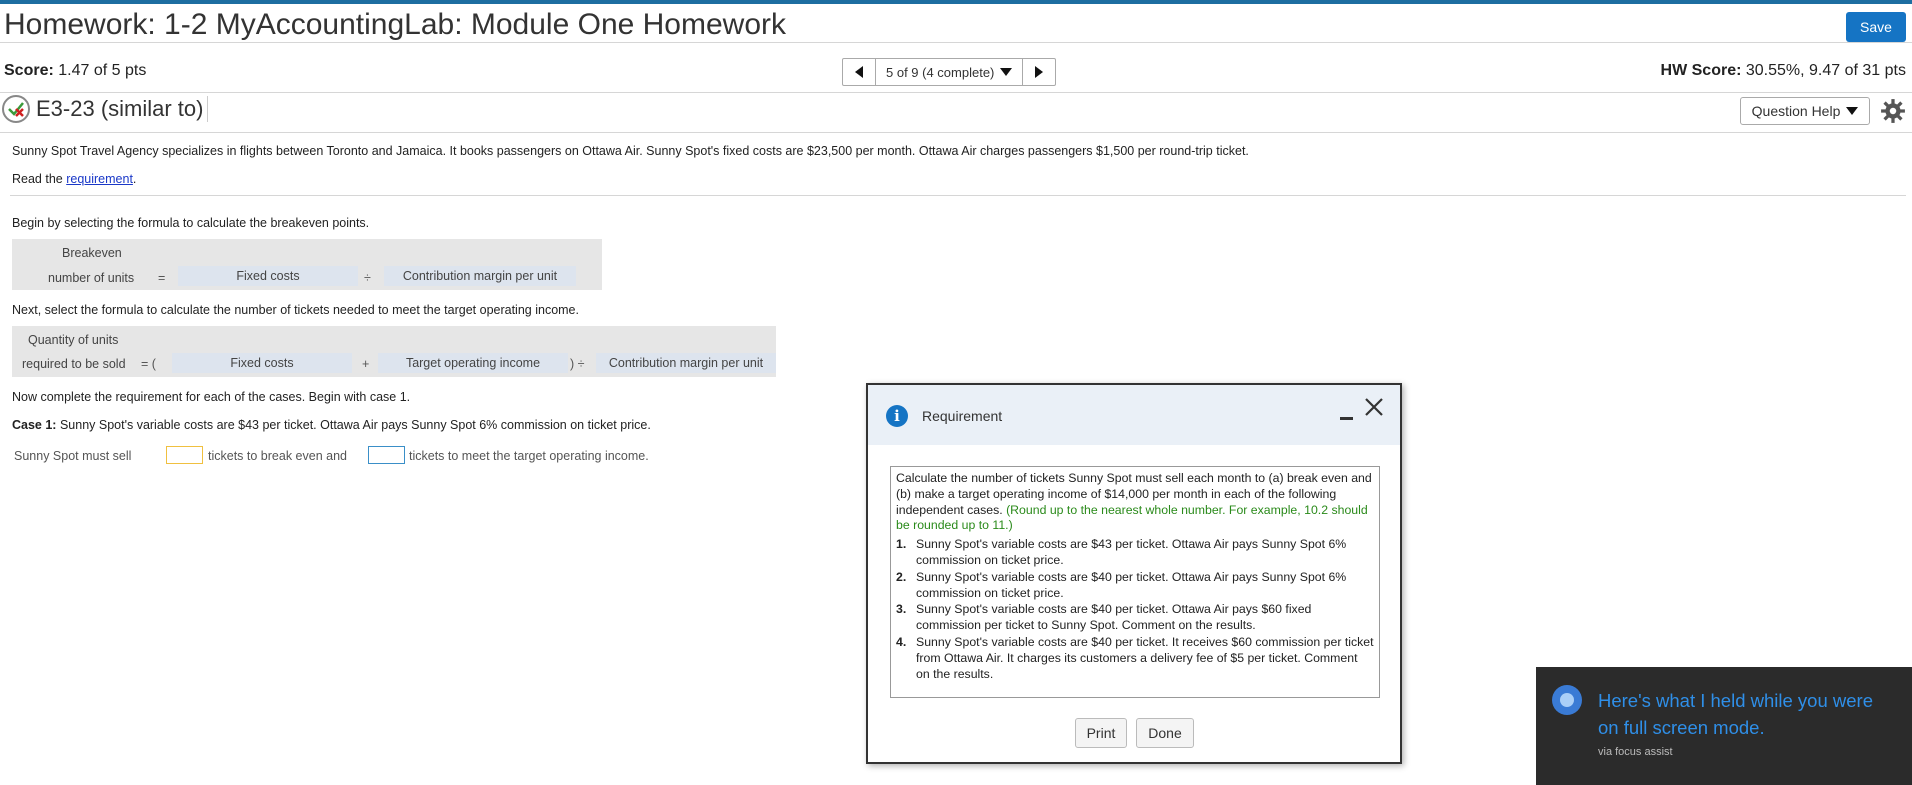  What do you see at coordinates (1876, 27) in the screenshot?
I see `save-button: Save` at bounding box center [1876, 27].